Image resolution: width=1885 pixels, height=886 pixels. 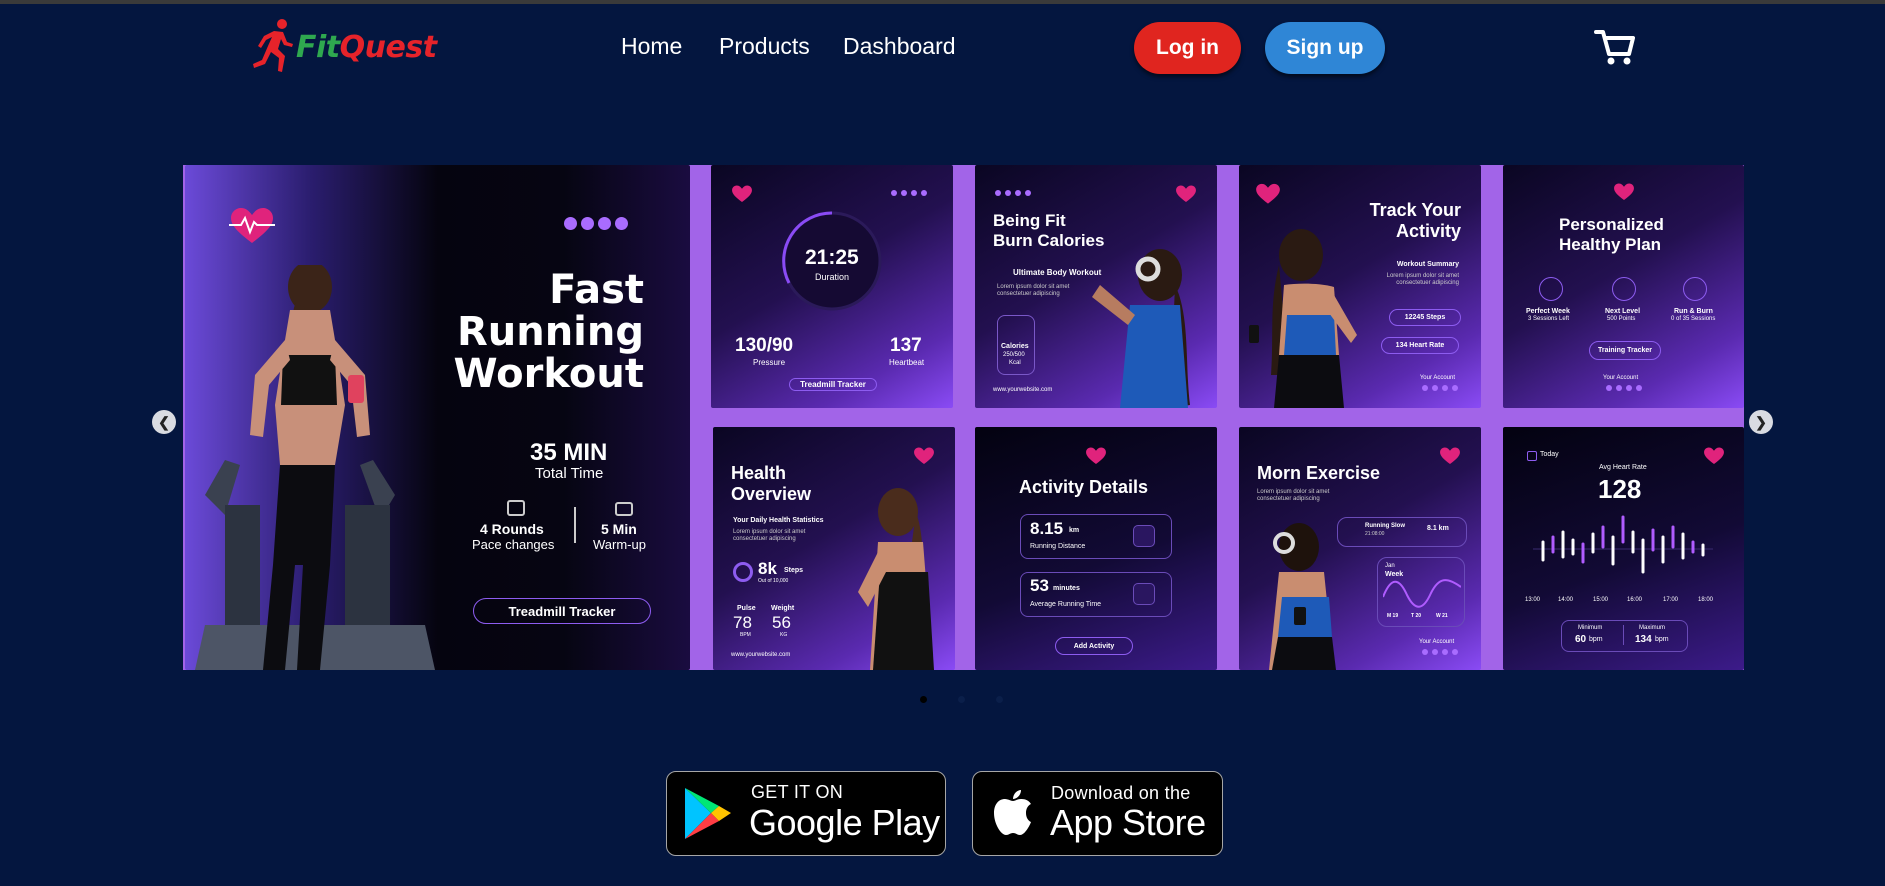 I want to click on track-heart-pill: 134 Heart Rate, so click(x=1420, y=345).